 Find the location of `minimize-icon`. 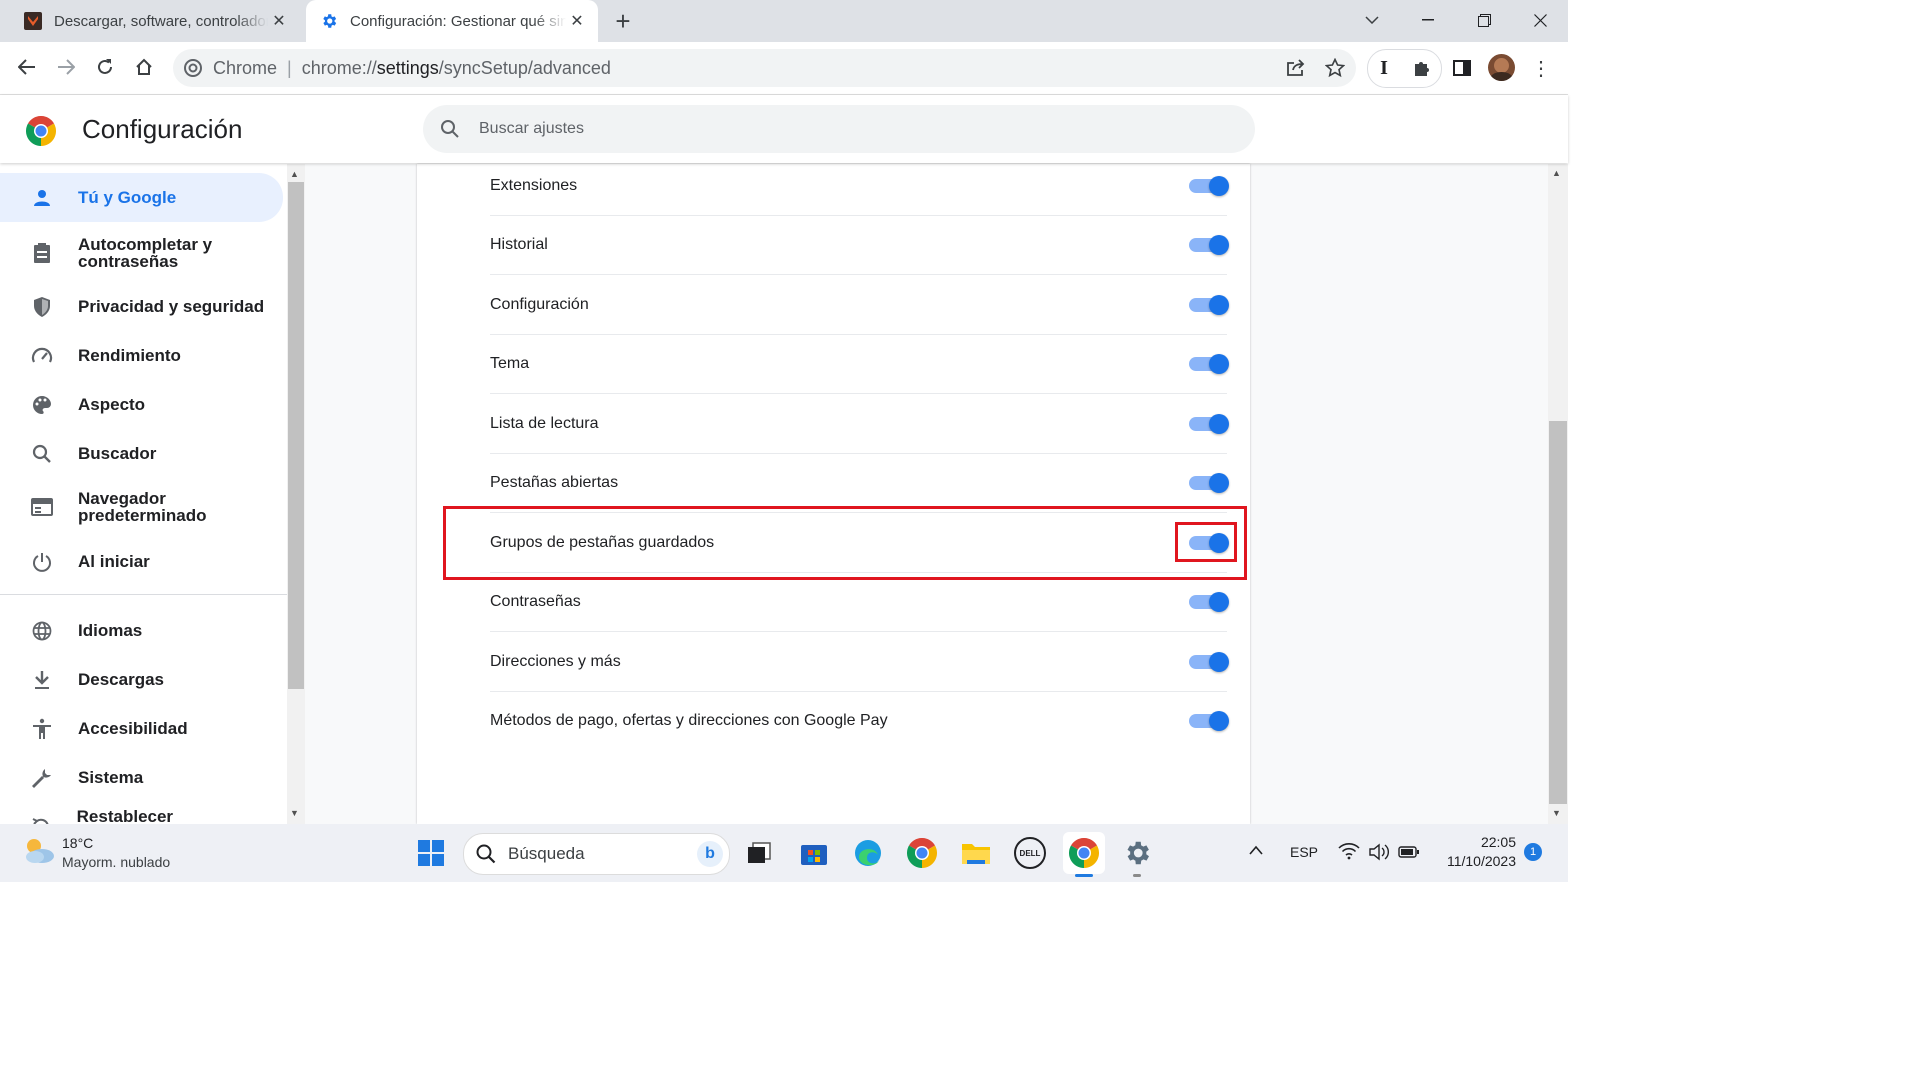

minimize-icon is located at coordinates (1428, 20).